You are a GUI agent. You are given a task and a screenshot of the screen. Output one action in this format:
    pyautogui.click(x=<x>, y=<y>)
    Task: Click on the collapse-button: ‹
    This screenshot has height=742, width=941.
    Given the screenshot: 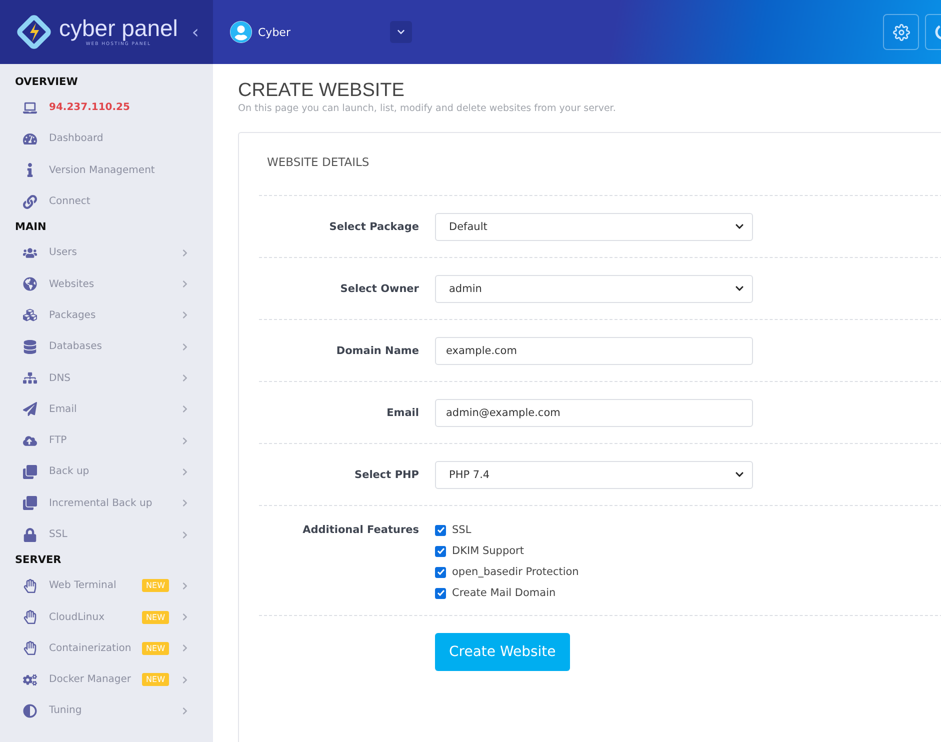 What is the action you would take?
    pyautogui.click(x=195, y=32)
    